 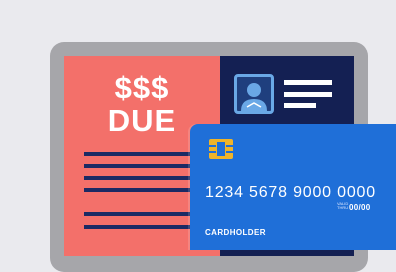 What do you see at coordinates (142, 87) in the screenshot?
I see `bill-amount-symbol: $$$` at bounding box center [142, 87].